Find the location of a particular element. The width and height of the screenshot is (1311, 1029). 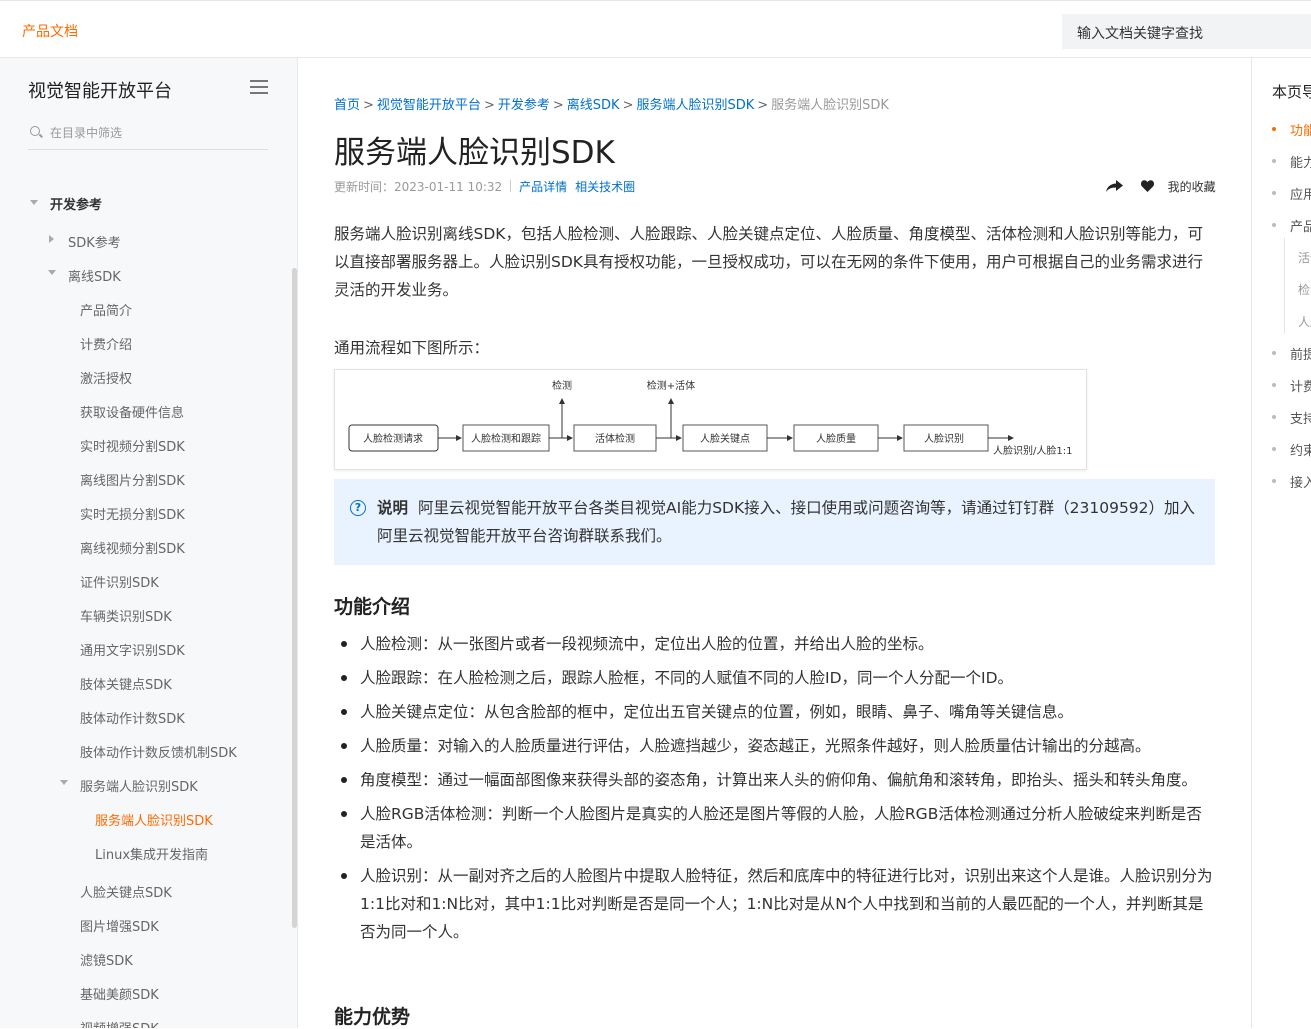

sidebar-item: 产品简介 is located at coordinates (106, 309).